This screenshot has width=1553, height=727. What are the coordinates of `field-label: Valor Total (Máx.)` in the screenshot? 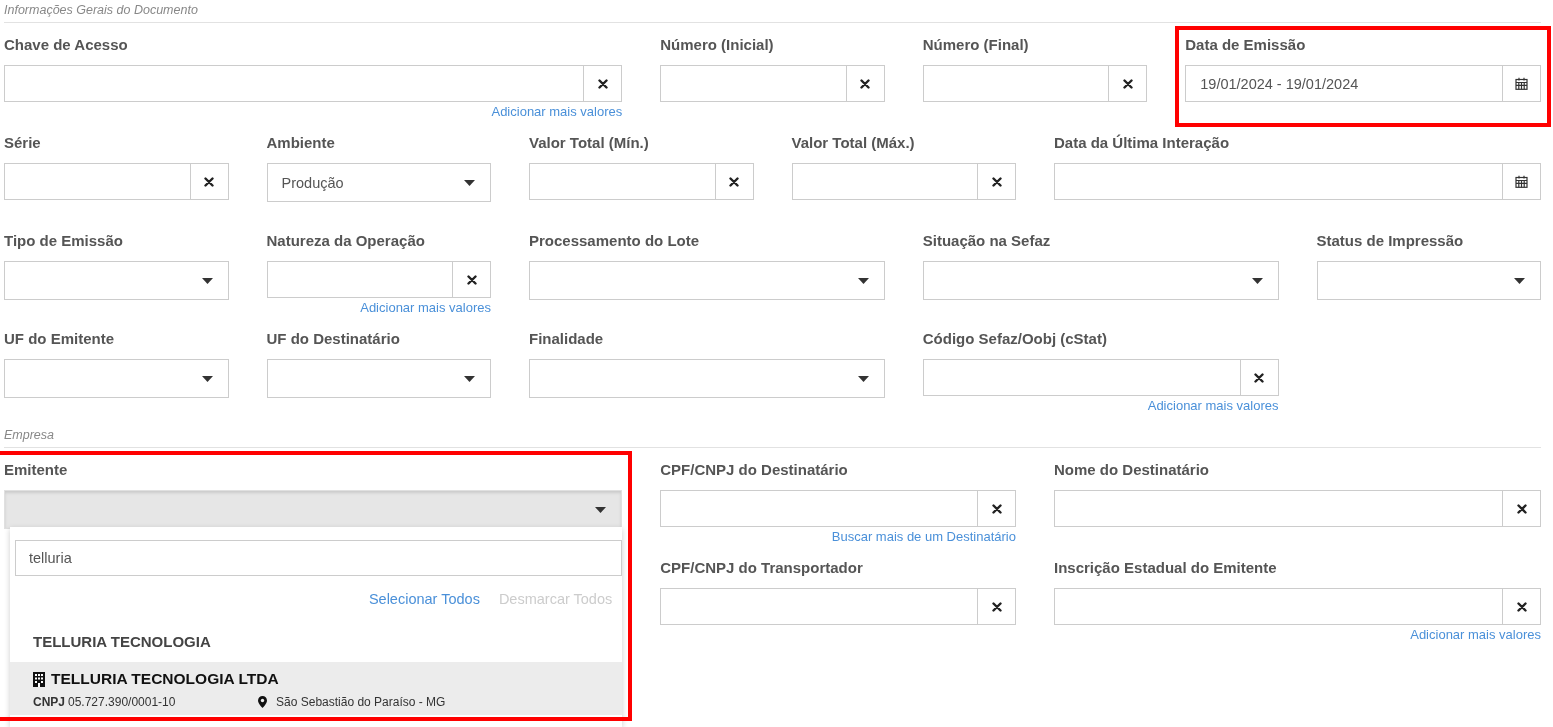 It's located at (853, 143).